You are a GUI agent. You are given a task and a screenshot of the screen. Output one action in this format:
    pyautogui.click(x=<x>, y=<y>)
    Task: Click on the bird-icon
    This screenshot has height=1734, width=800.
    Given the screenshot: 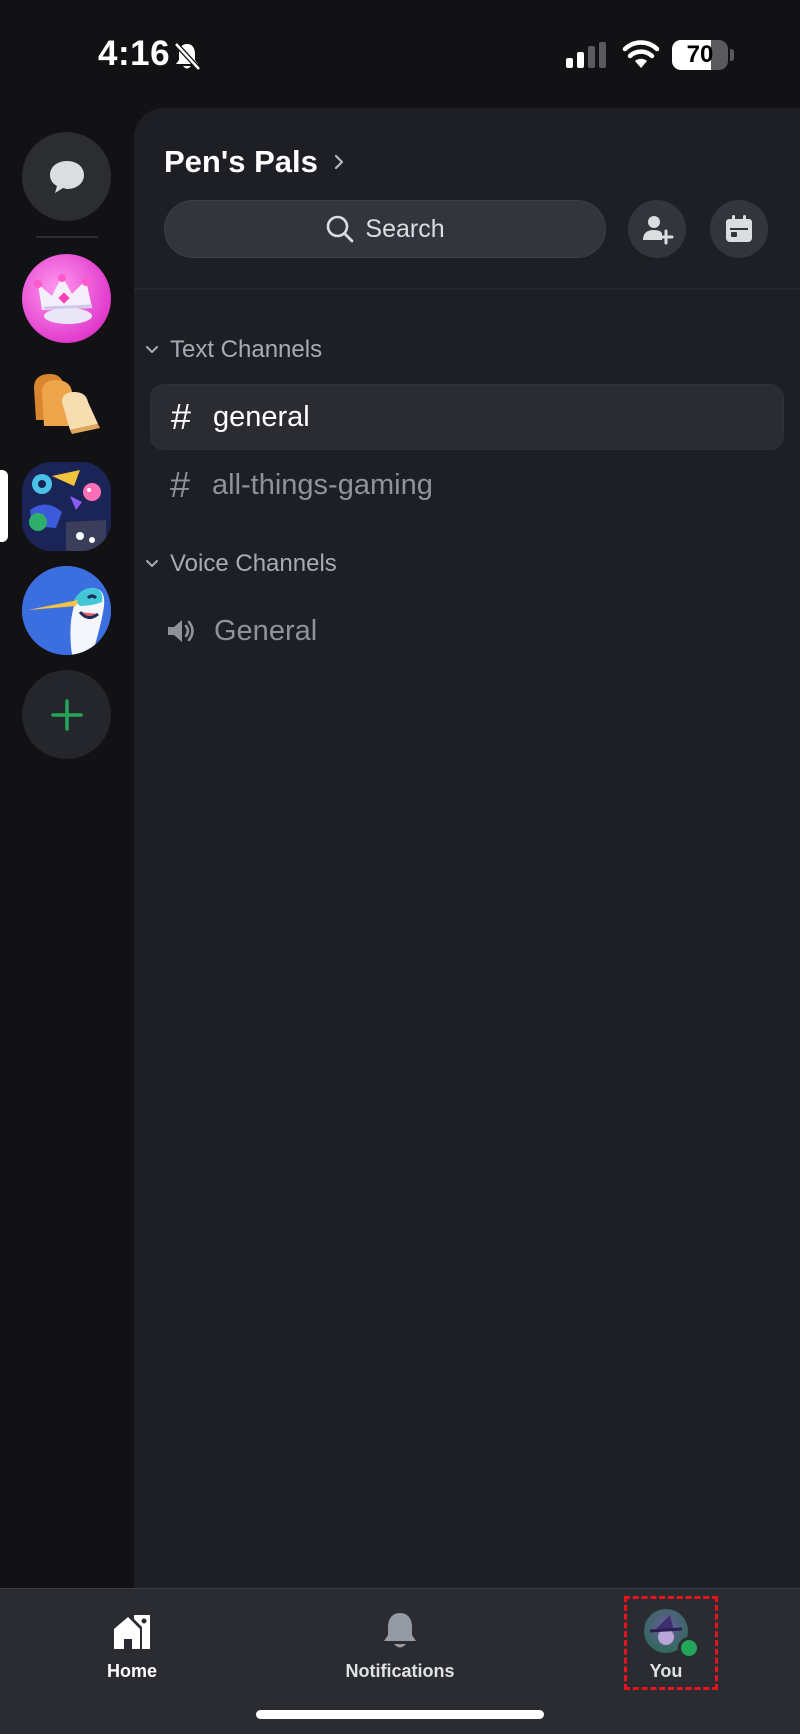 What is the action you would take?
    pyautogui.click(x=66, y=610)
    